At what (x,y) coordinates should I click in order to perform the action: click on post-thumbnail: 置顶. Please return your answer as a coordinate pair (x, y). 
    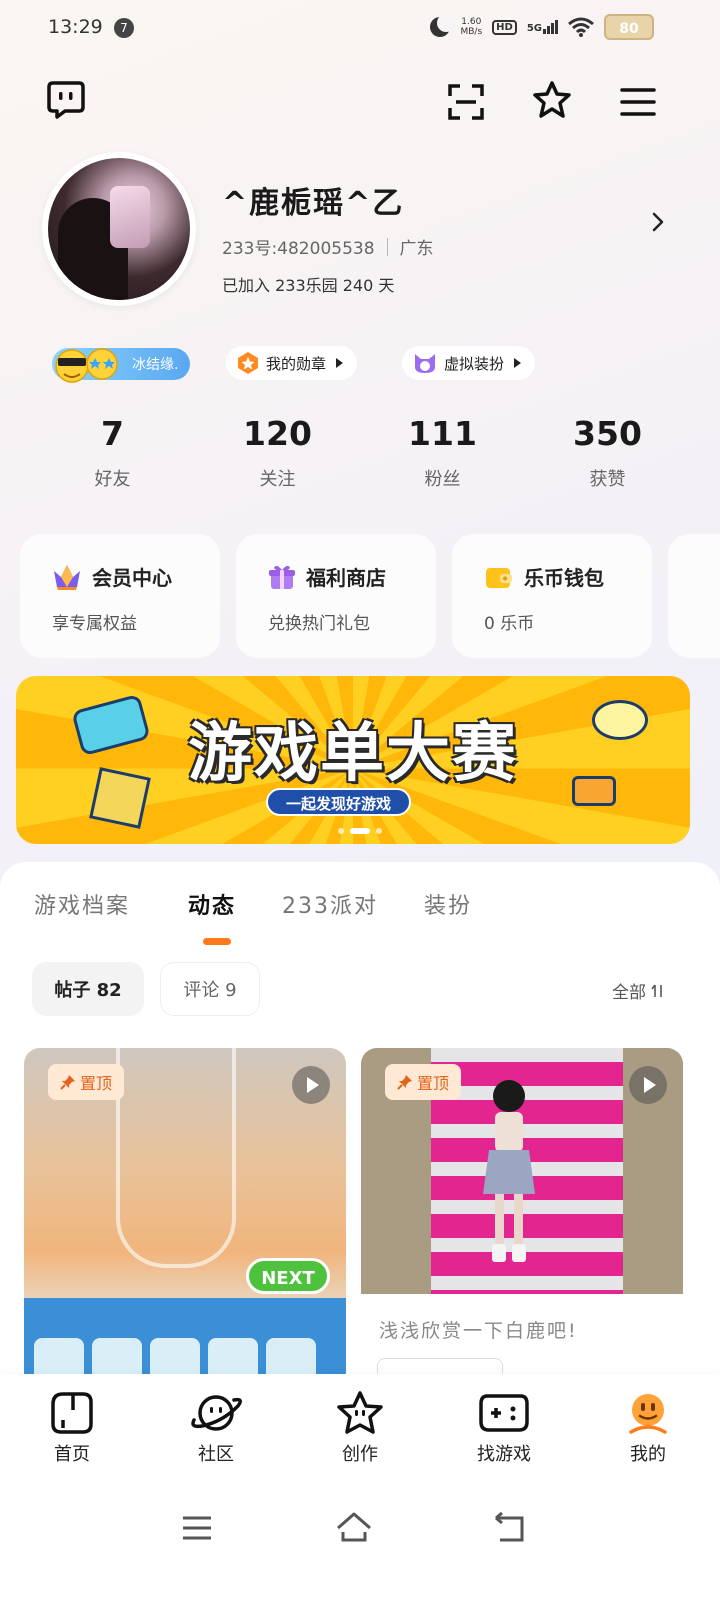
    Looking at the image, I should click on (522, 1171).